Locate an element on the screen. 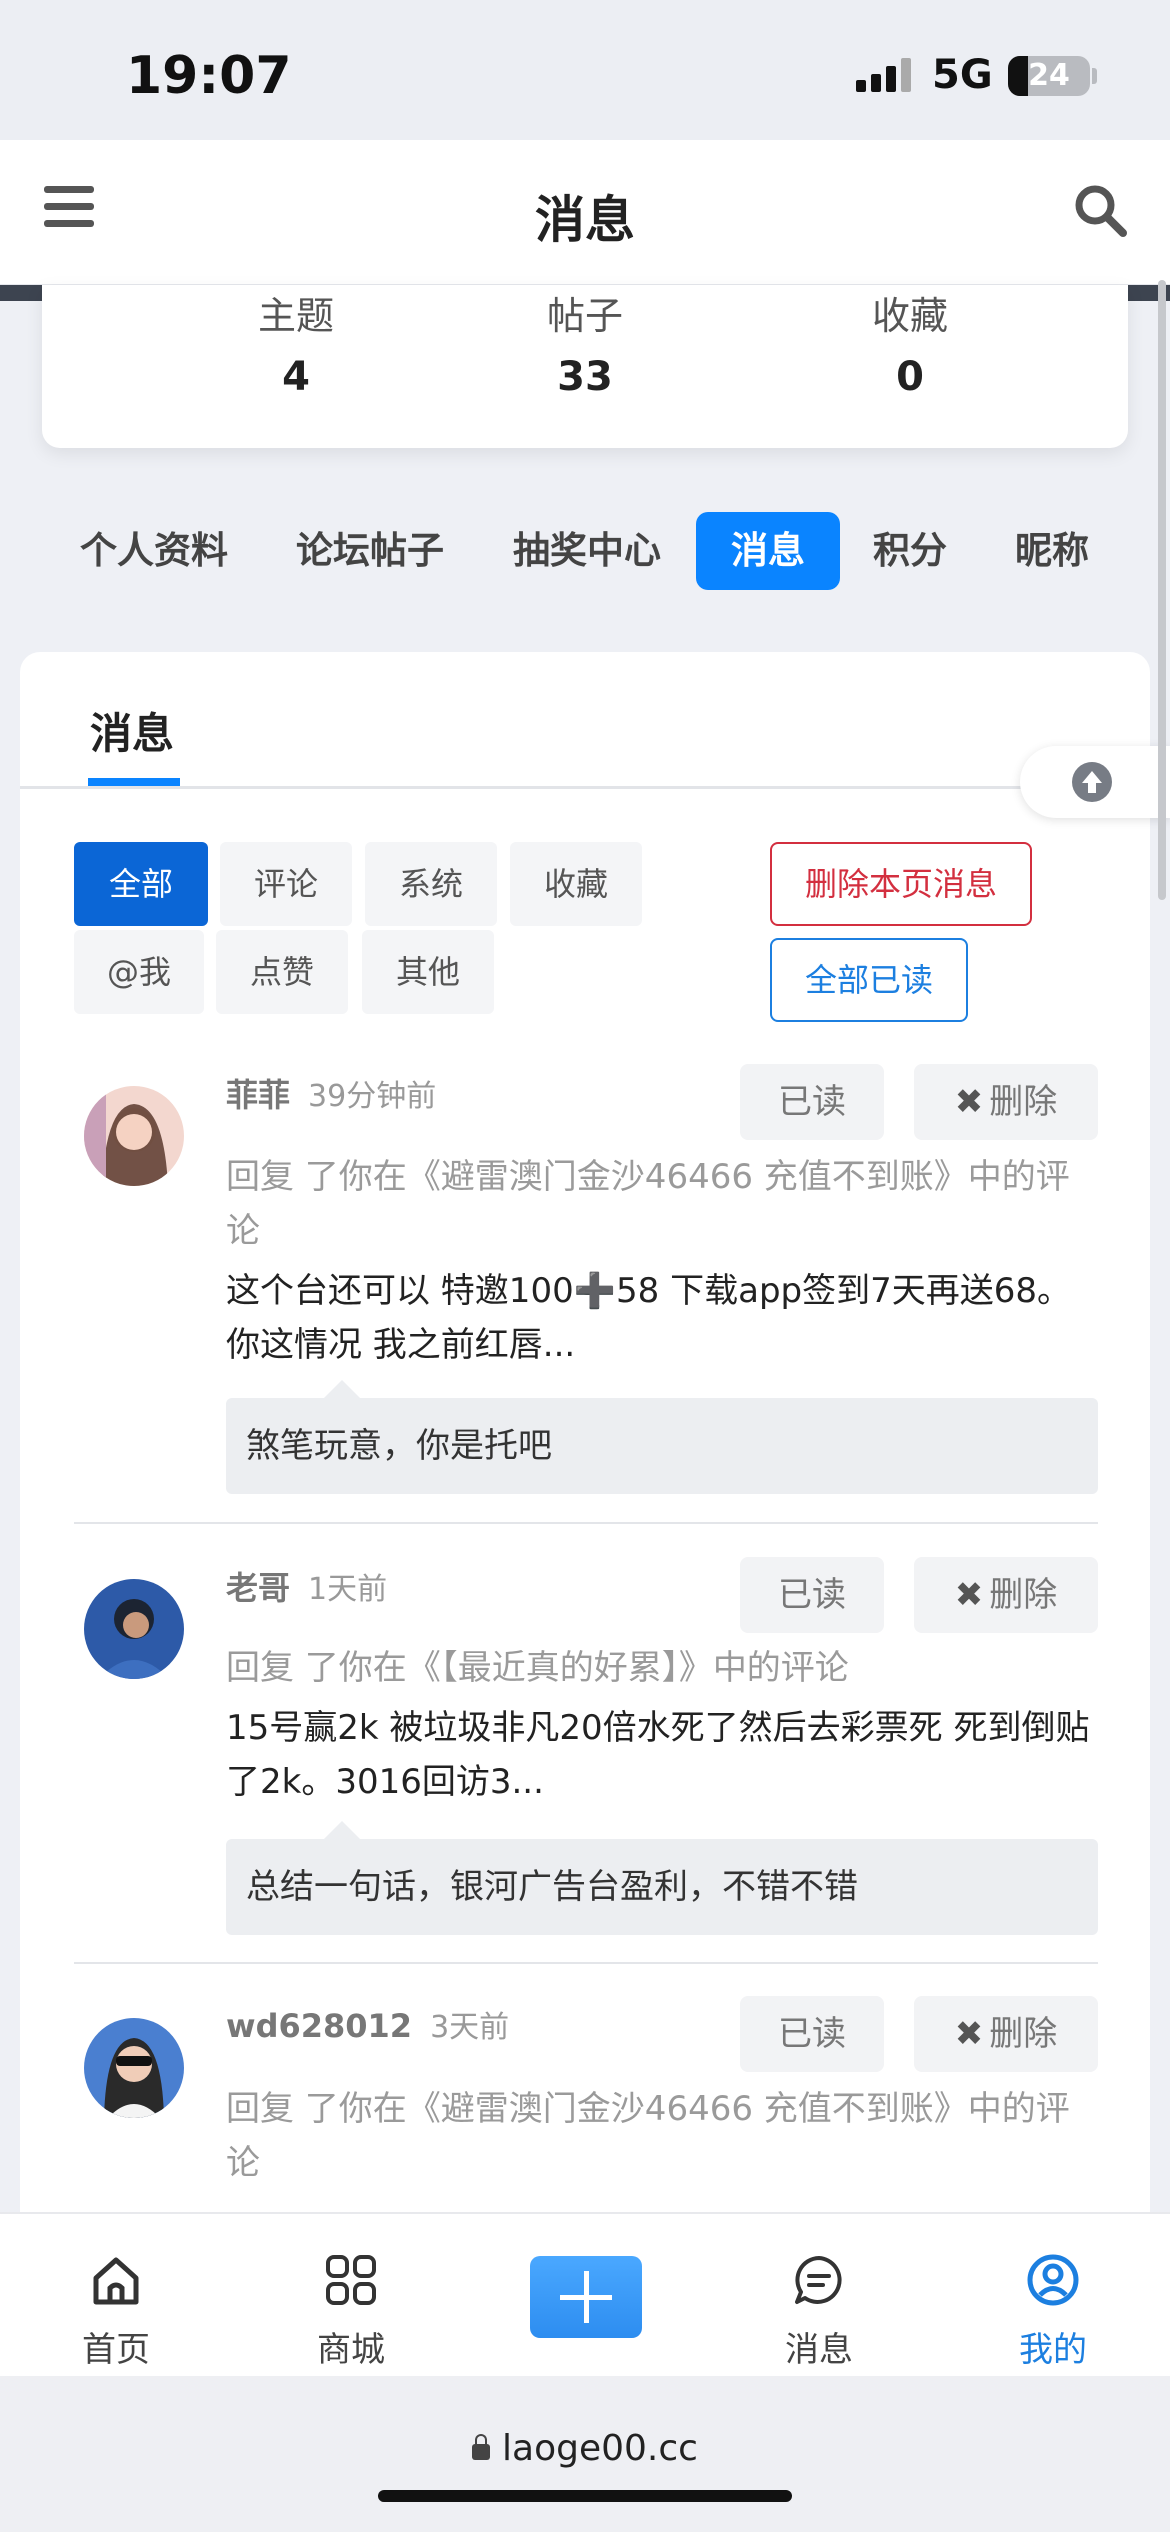 The image size is (1170, 2532). stat-value: 0 is located at coordinates (910, 377).